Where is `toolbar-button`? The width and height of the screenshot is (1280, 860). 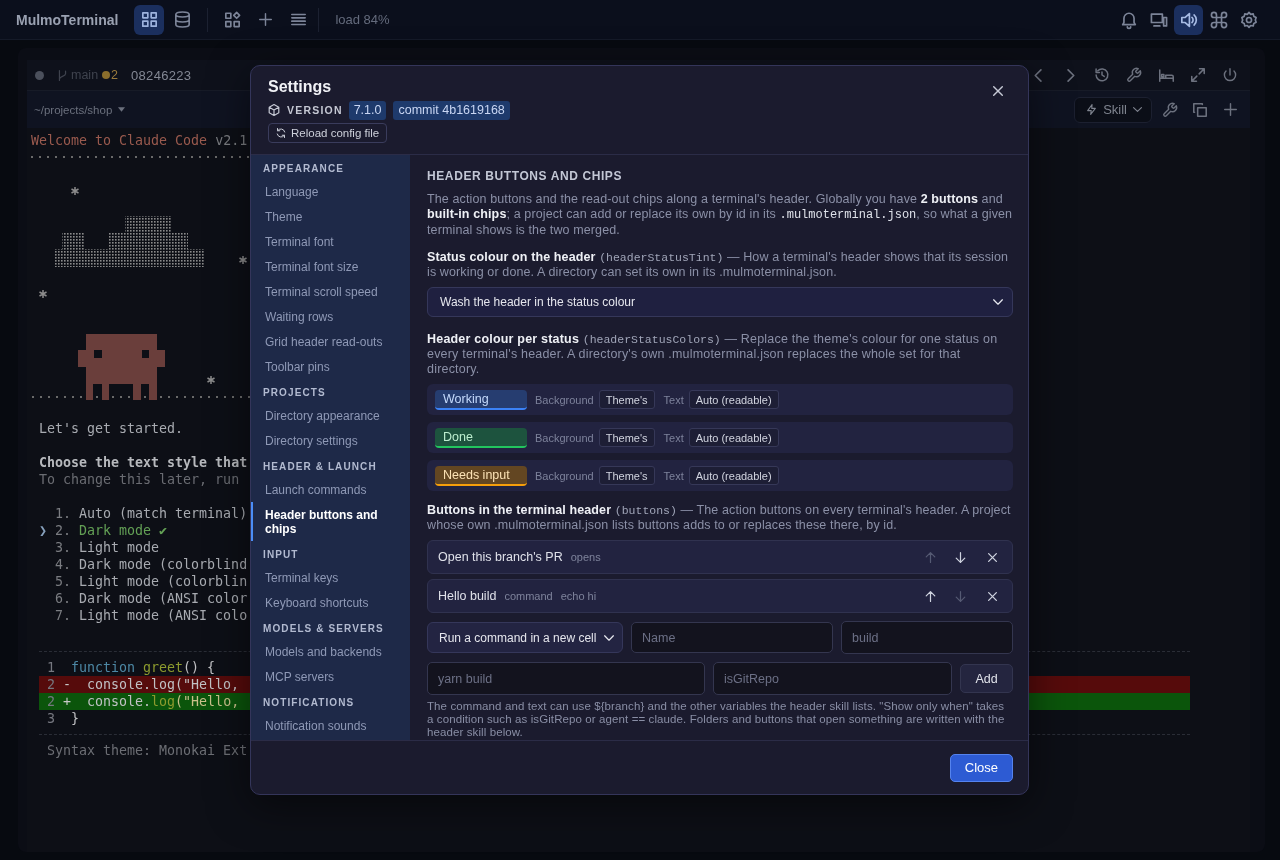
toolbar-button is located at coordinates (1188, 19).